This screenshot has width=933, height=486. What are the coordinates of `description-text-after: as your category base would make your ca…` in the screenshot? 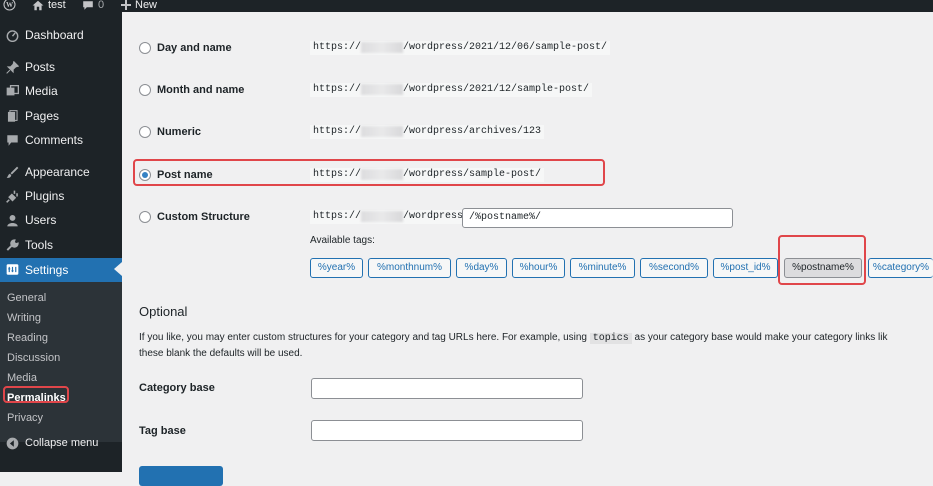 It's located at (759, 337).